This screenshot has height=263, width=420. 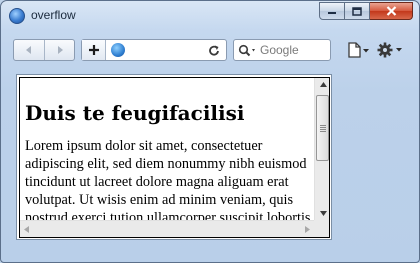 What do you see at coordinates (53, 15) in the screenshot?
I see `window-title: overflow` at bounding box center [53, 15].